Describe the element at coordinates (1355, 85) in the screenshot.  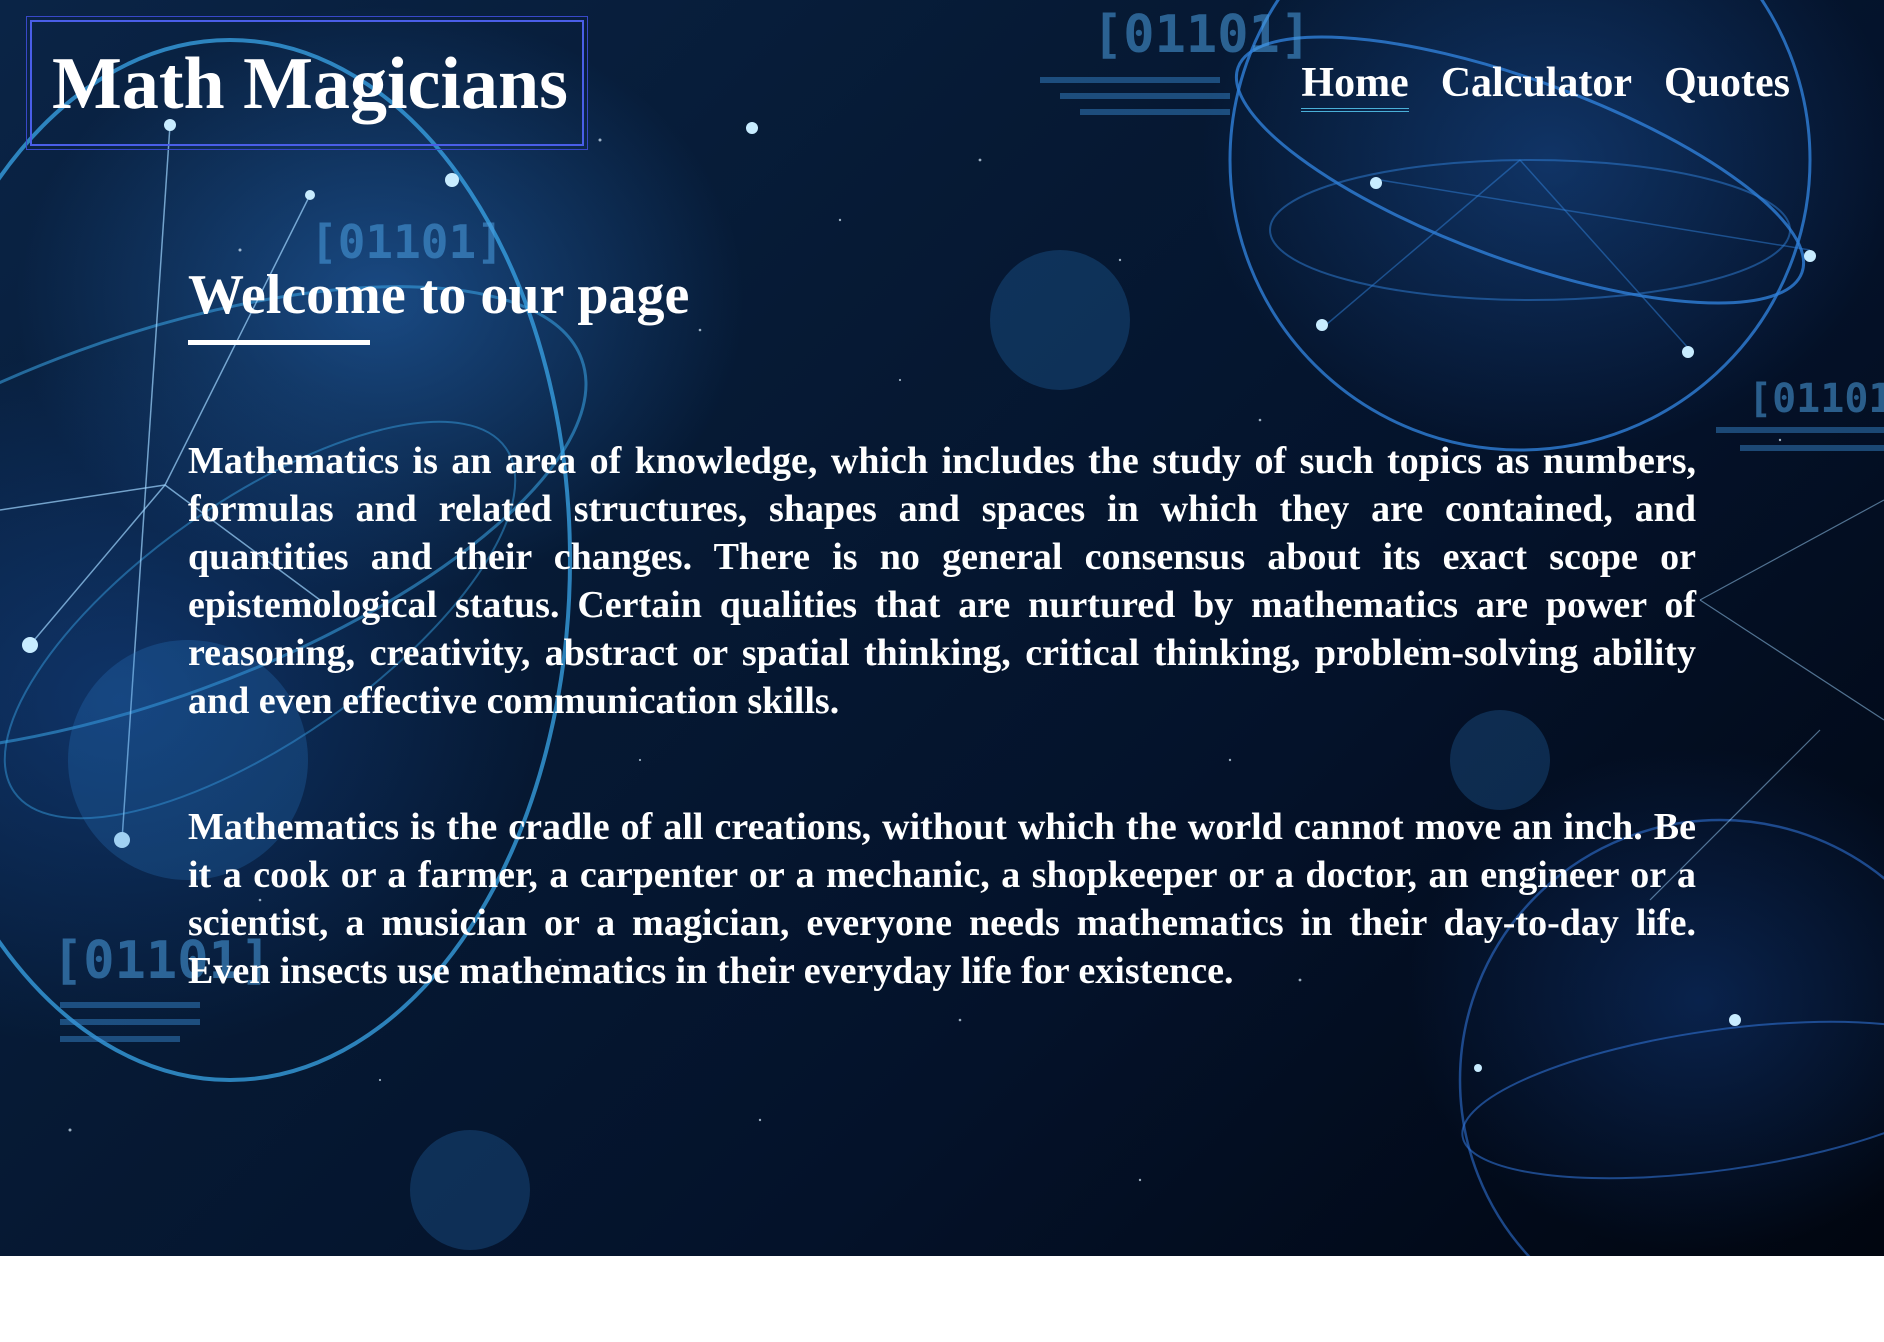
I see `nav-link-home: Home` at that location.